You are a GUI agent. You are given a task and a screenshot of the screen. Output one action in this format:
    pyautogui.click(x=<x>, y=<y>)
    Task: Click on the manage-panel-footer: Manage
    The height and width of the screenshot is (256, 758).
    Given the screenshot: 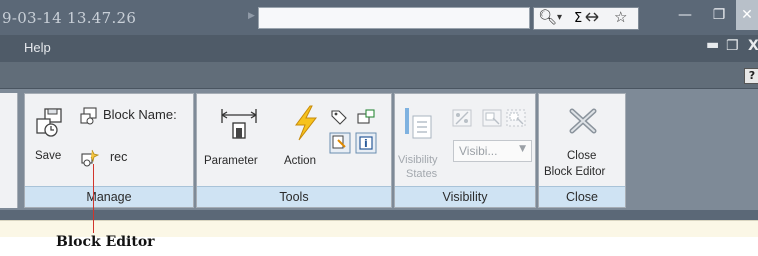 What is the action you would take?
    pyautogui.click(x=109, y=196)
    